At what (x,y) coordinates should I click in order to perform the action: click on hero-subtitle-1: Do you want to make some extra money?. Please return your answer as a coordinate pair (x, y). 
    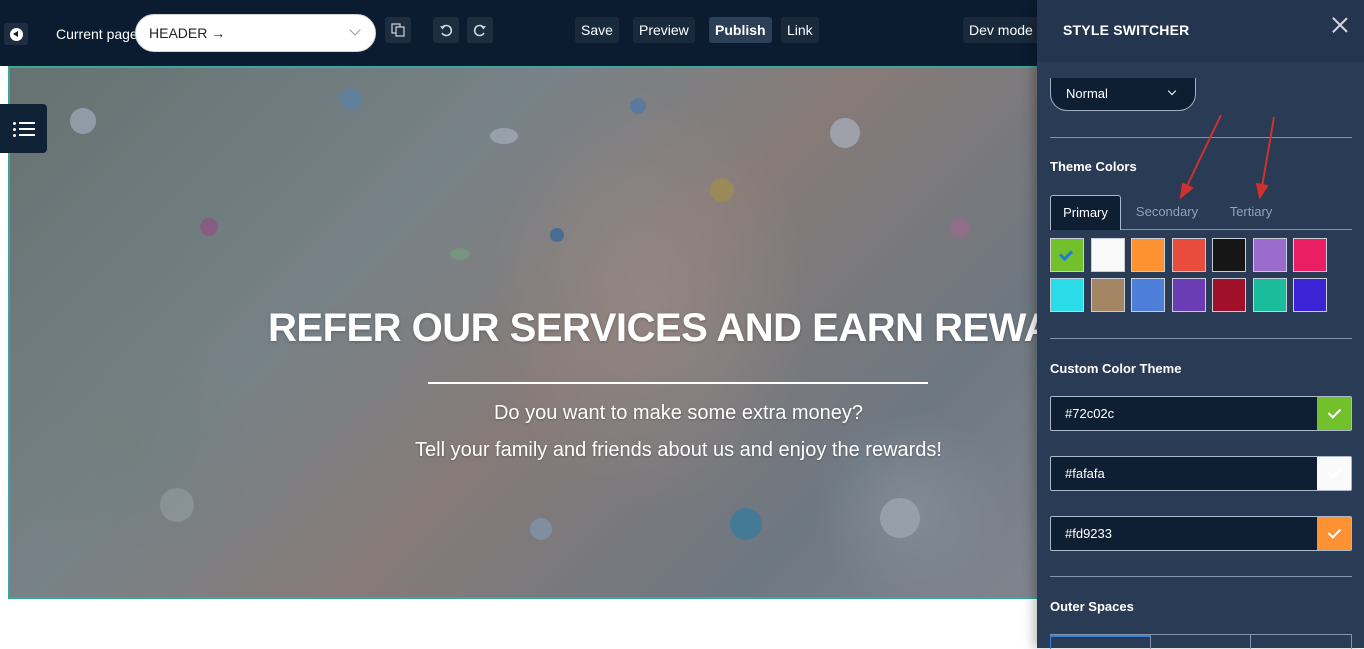
    Looking at the image, I should click on (678, 413).